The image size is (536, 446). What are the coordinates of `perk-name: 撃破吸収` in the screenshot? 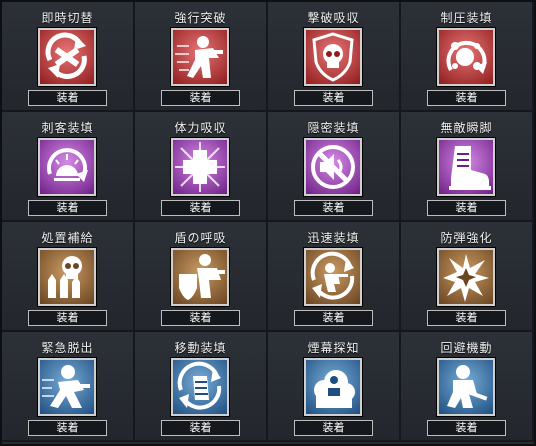 It's located at (333, 18).